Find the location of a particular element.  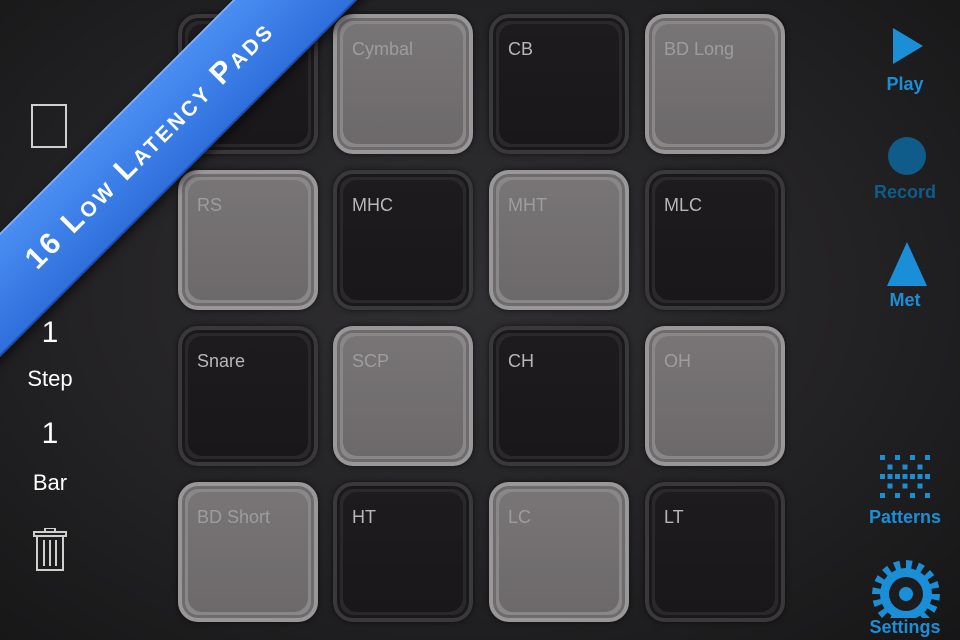

gear-icon is located at coordinates (906, 582).